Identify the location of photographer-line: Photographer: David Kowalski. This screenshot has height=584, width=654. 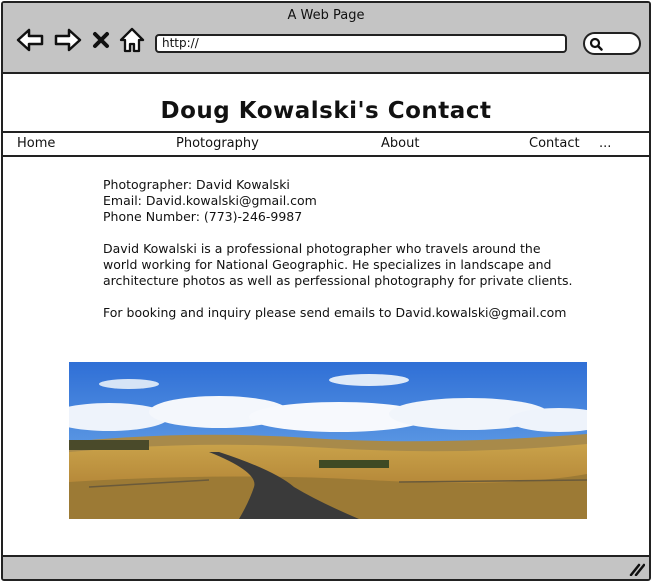
(196, 184).